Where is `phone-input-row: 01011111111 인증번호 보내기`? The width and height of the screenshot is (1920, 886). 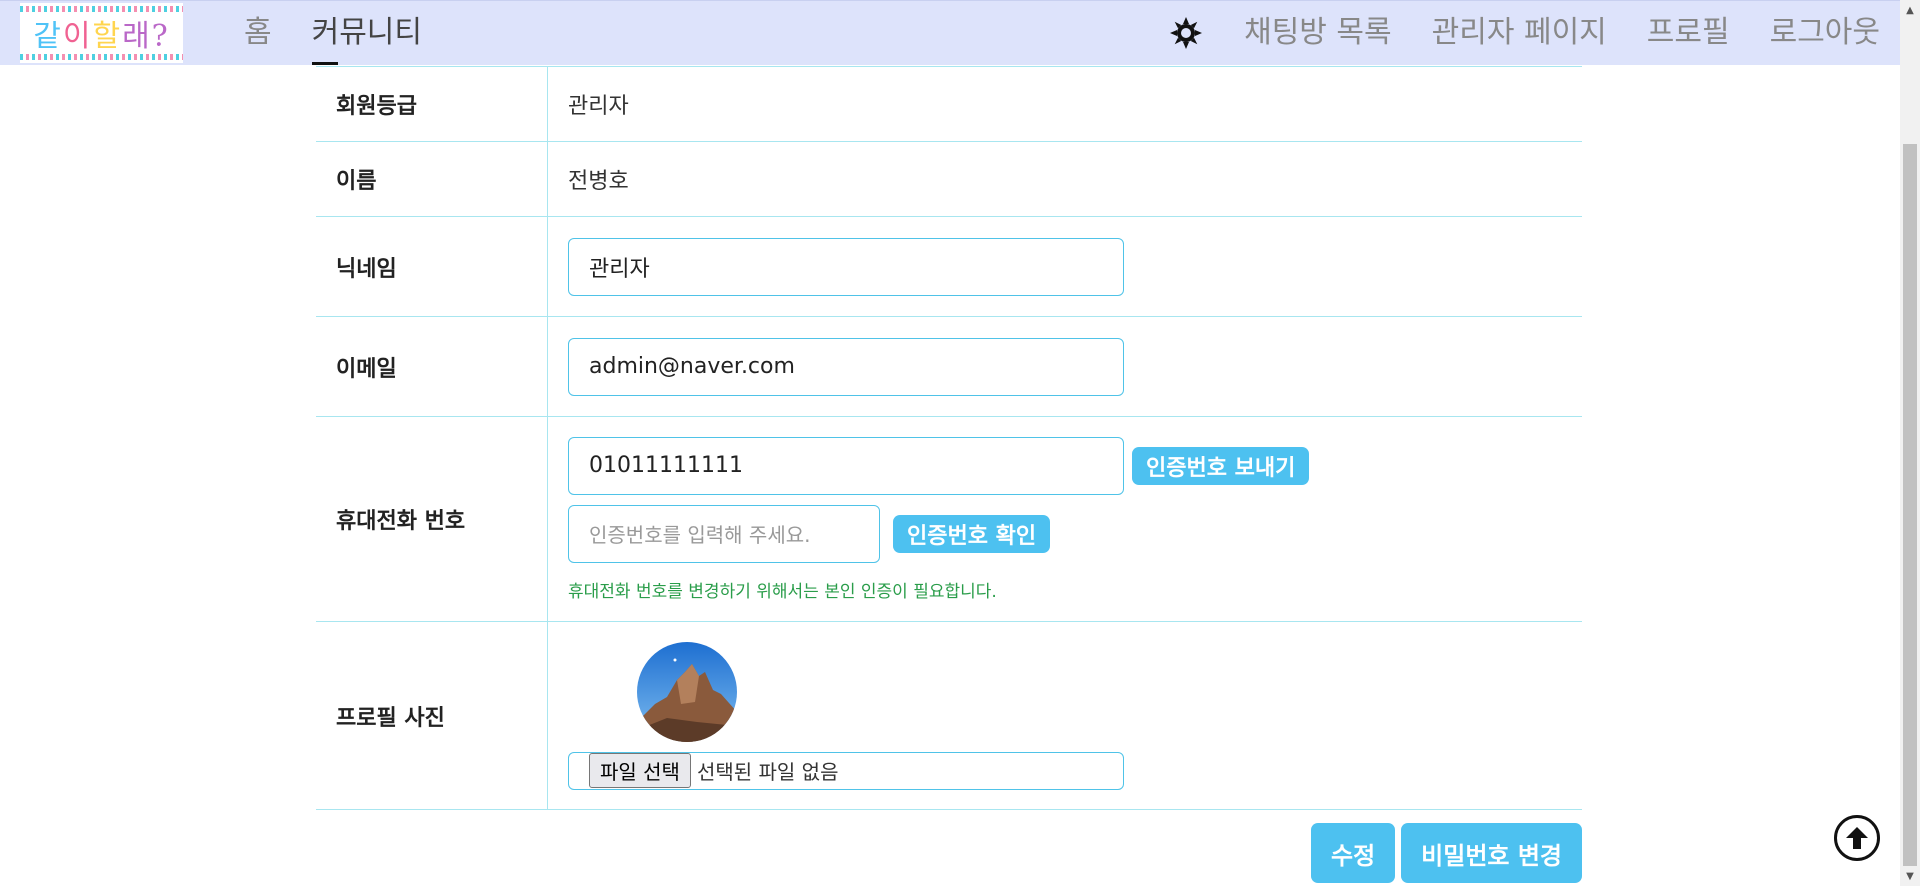 phone-input-row: 01011111111 인증번호 보내기 is located at coordinates (1074, 465).